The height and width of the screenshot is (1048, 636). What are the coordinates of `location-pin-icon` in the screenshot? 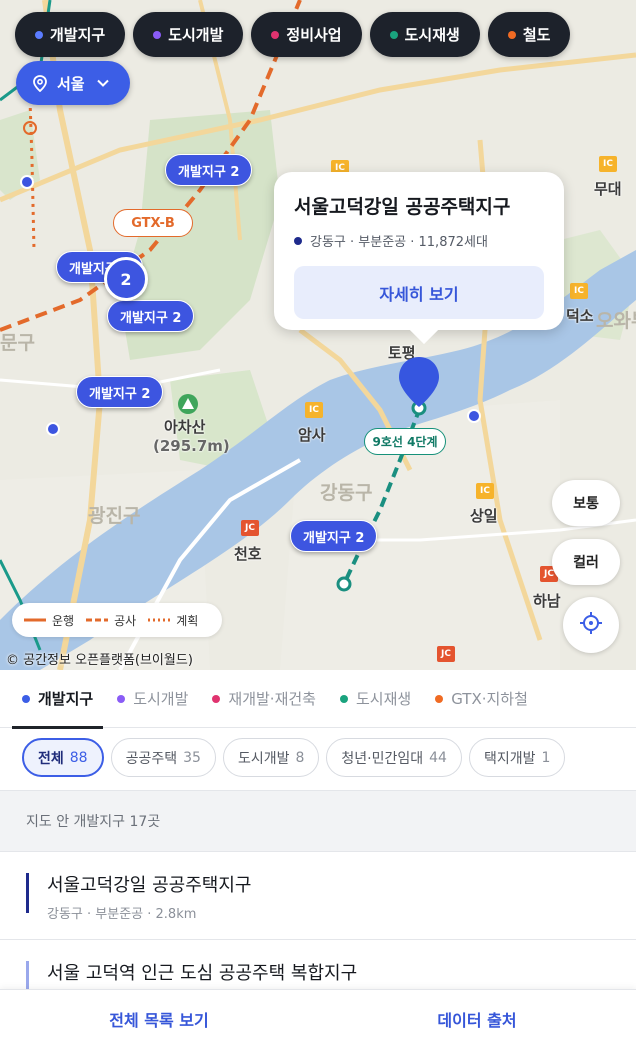 It's located at (40, 83).